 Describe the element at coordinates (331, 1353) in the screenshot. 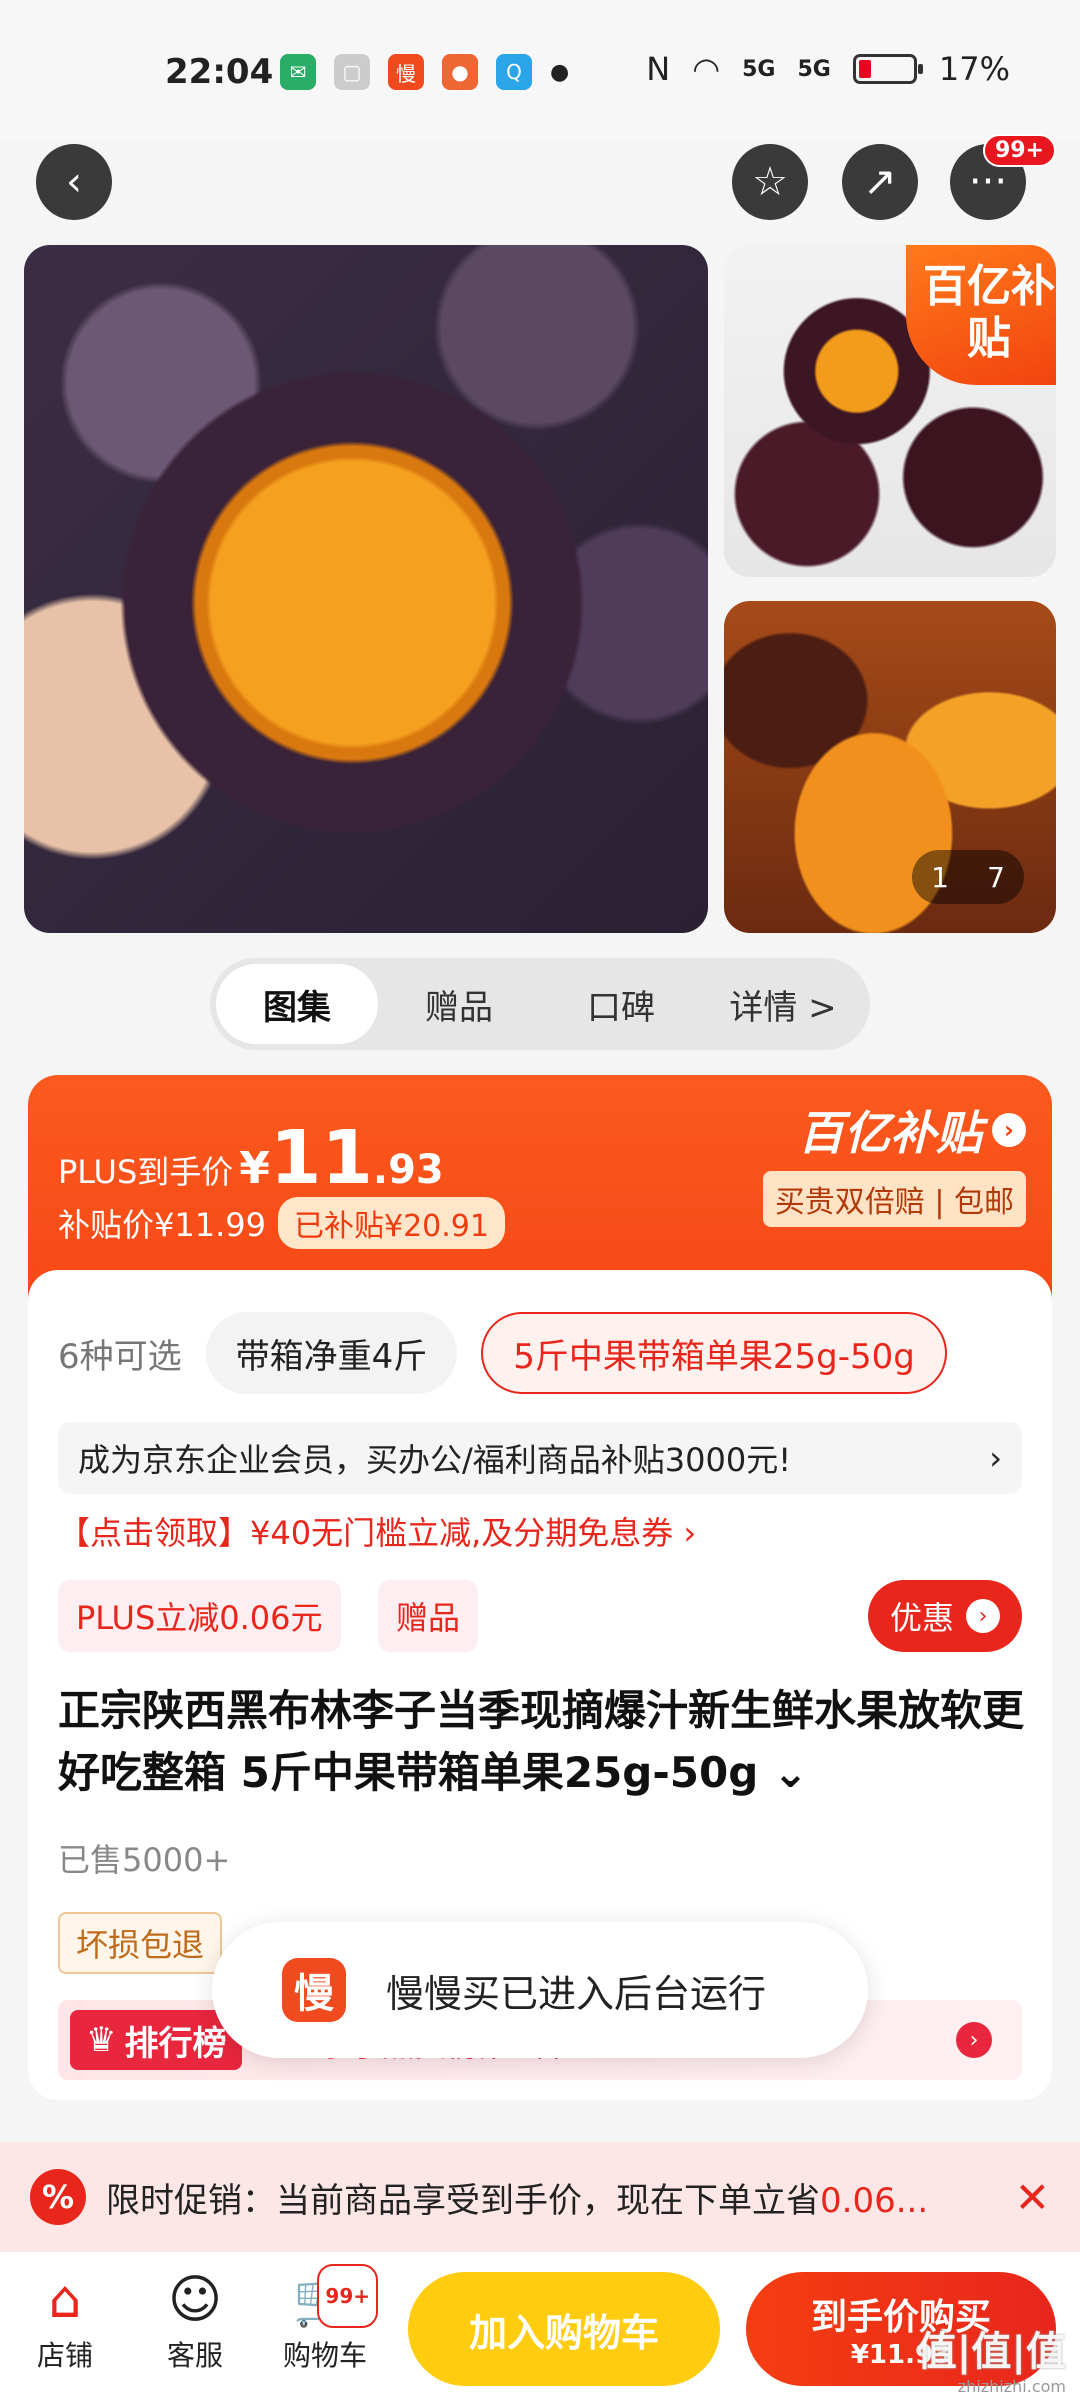

I see `spec-option-1: 带箱净重4斤` at that location.